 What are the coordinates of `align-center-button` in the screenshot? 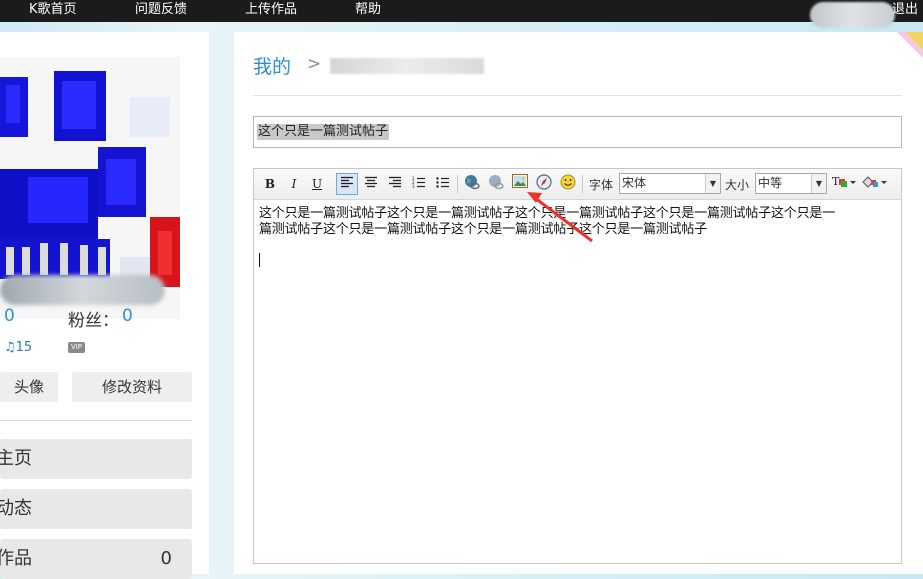 It's located at (371, 184).